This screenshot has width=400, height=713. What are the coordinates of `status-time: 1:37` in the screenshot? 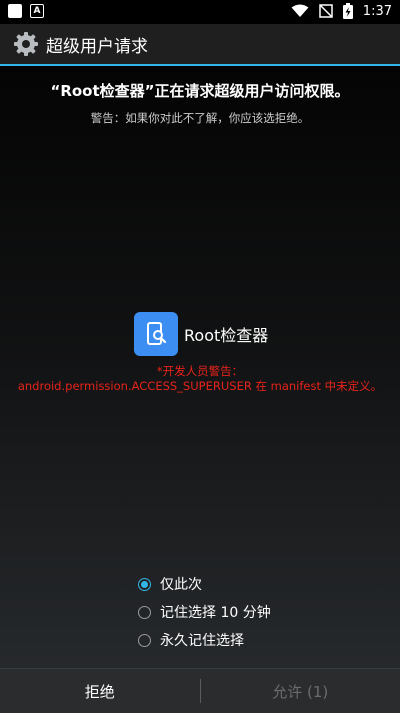 It's located at (377, 11).